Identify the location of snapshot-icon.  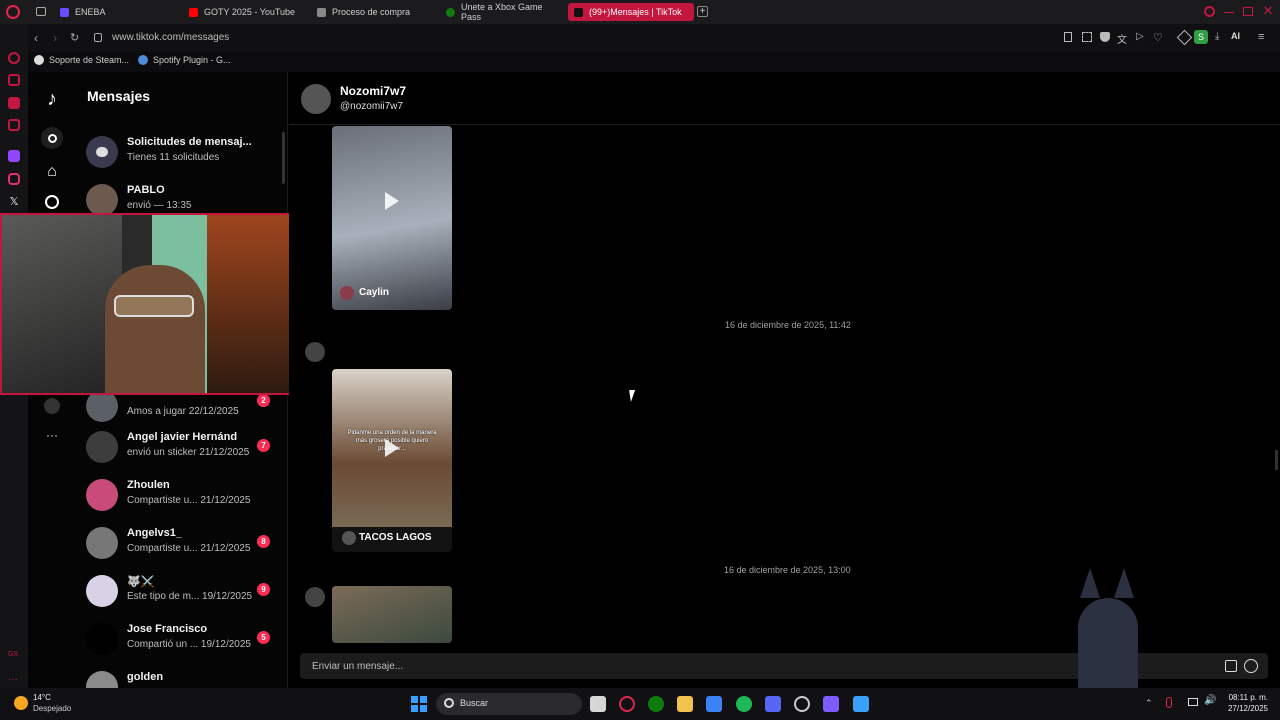
(1087, 37).